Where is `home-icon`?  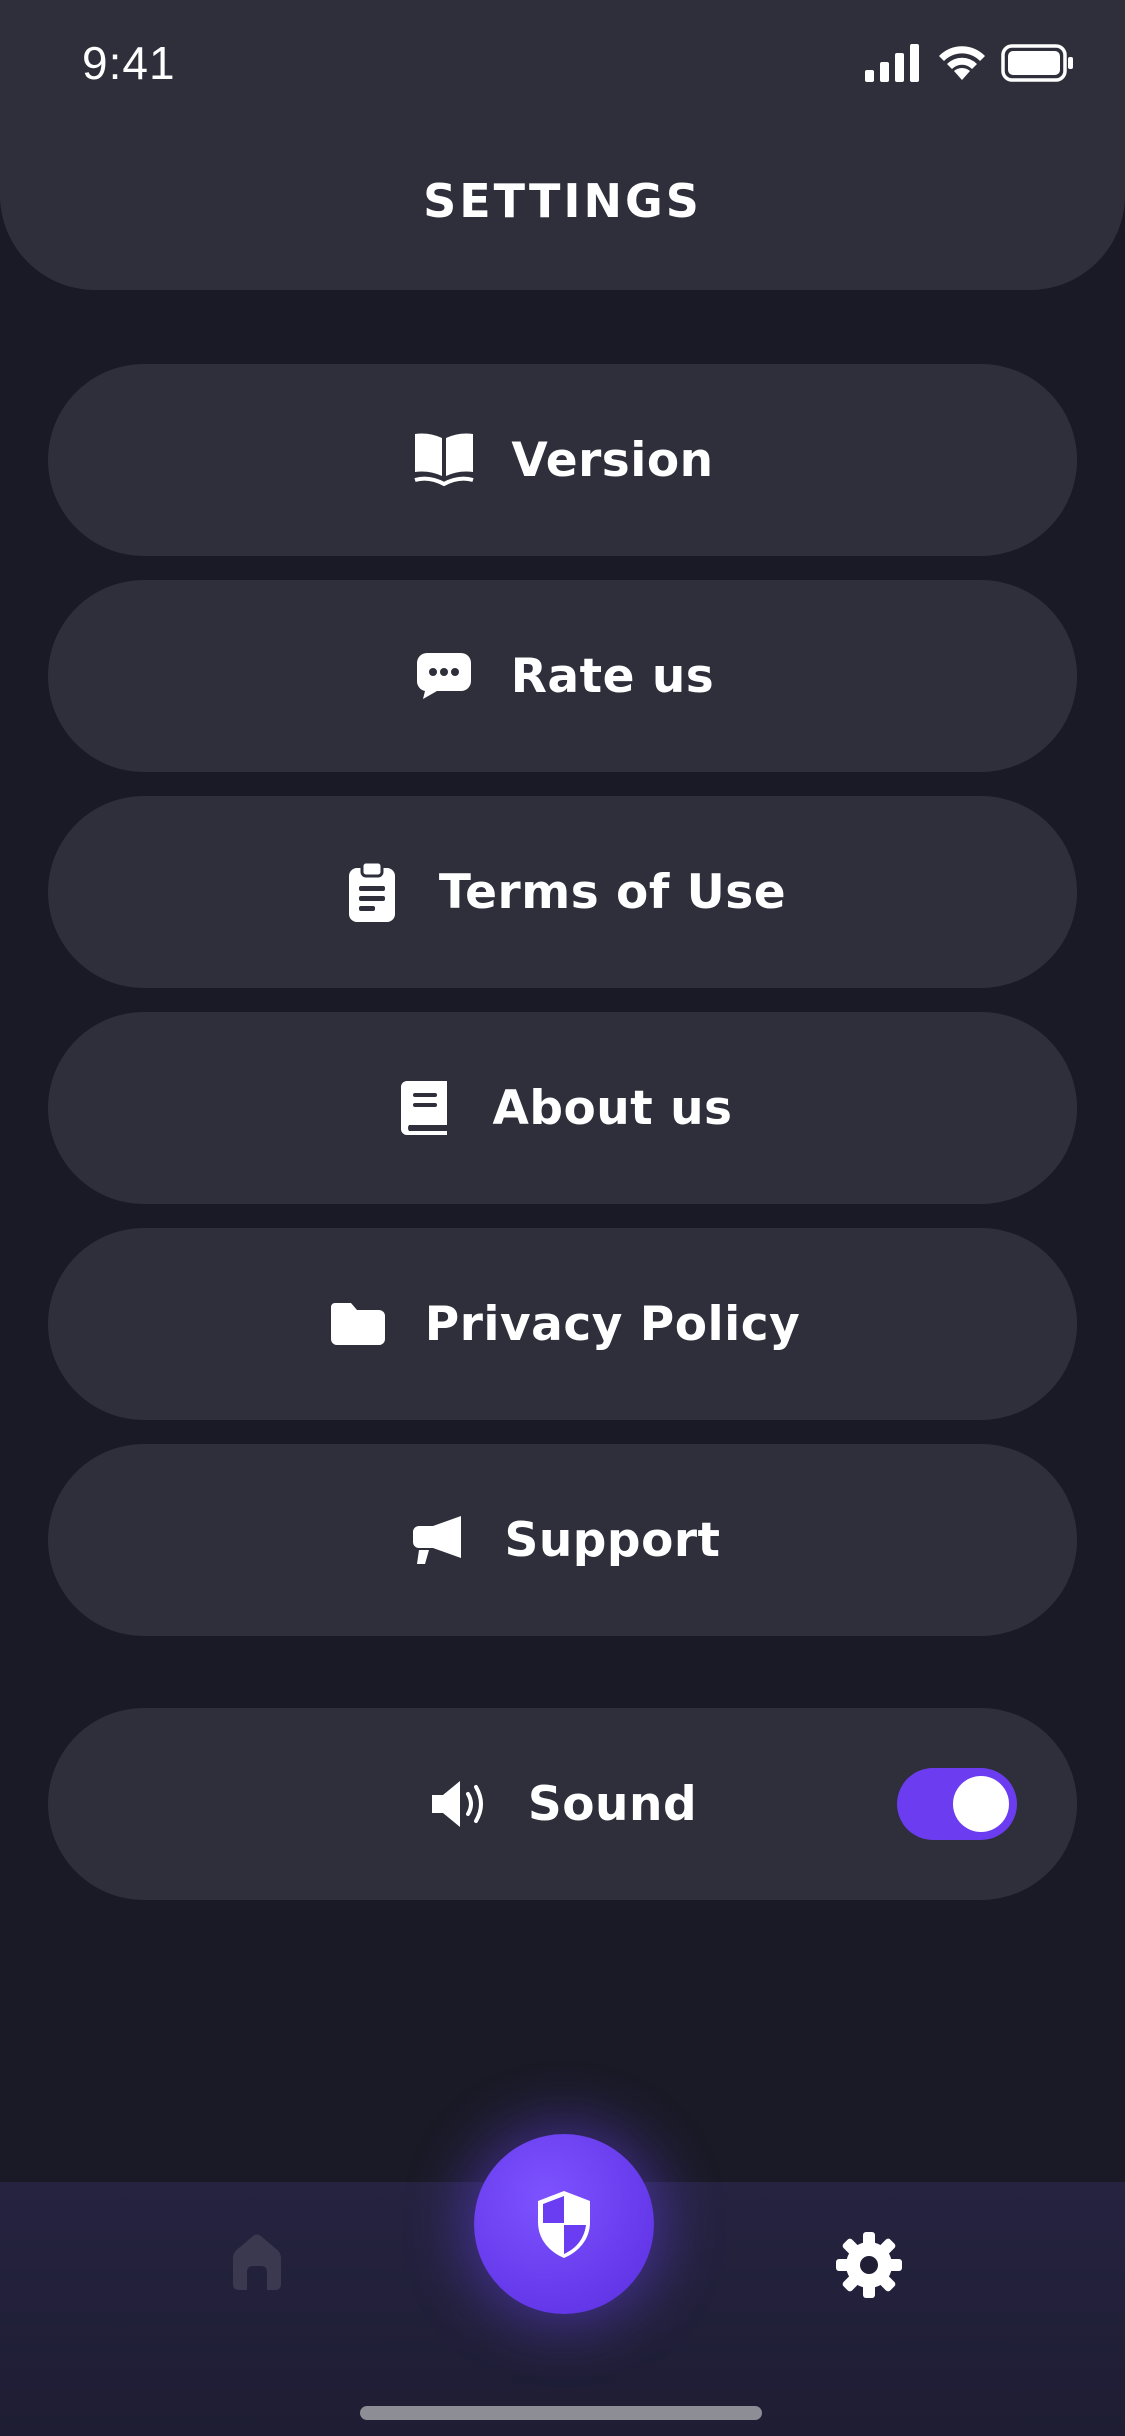
home-icon is located at coordinates (257, 2262).